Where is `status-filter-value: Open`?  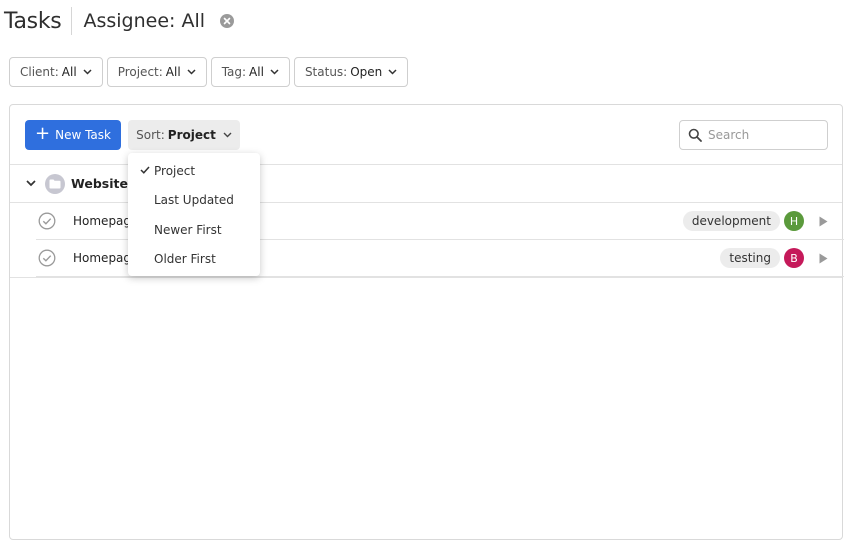
status-filter-value: Open is located at coordinates (366, 72).